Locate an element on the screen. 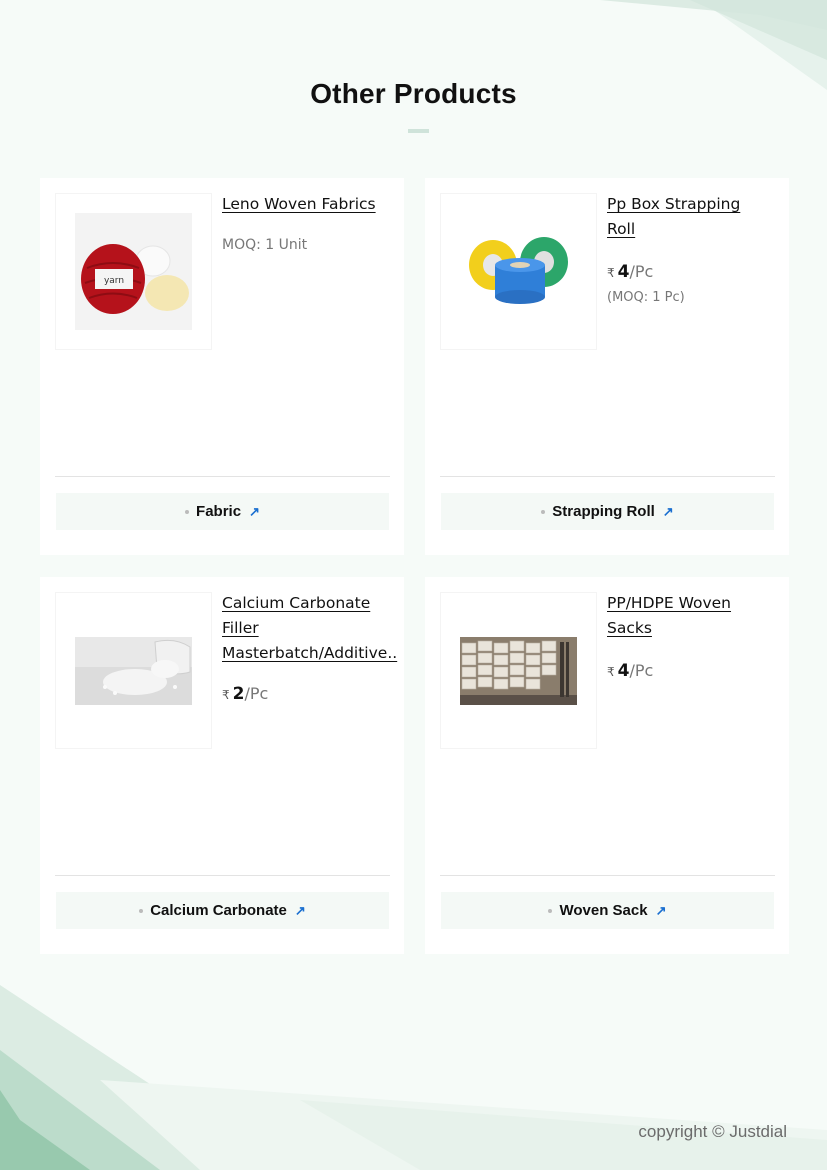 This screenshot has width=827, height=1170. product-name-link: PP/HDPE Woven Sacks is located at coordinates (697, 616).